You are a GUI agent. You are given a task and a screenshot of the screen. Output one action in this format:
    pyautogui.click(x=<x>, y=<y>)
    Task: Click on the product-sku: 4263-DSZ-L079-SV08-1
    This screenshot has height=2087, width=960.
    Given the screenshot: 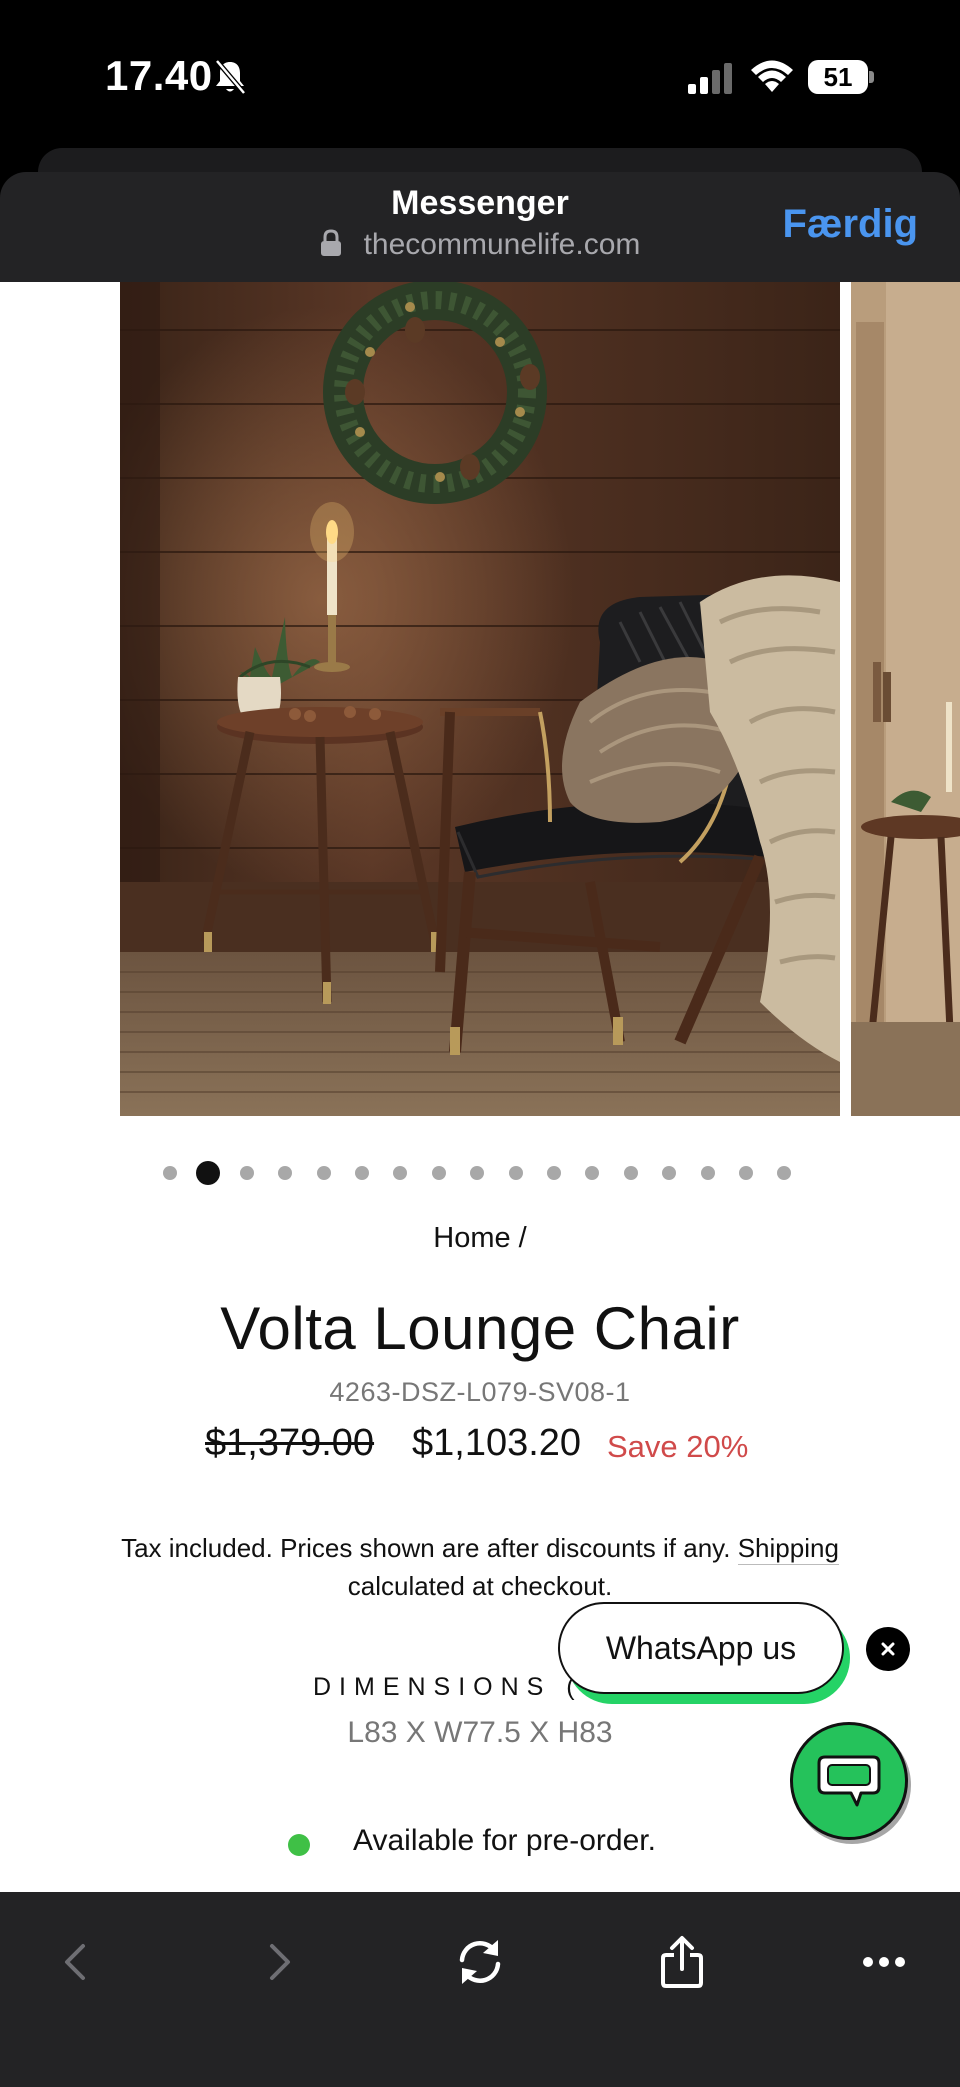 What is the action you would take?
    pyautogui.click(x=480, y=1392)
    